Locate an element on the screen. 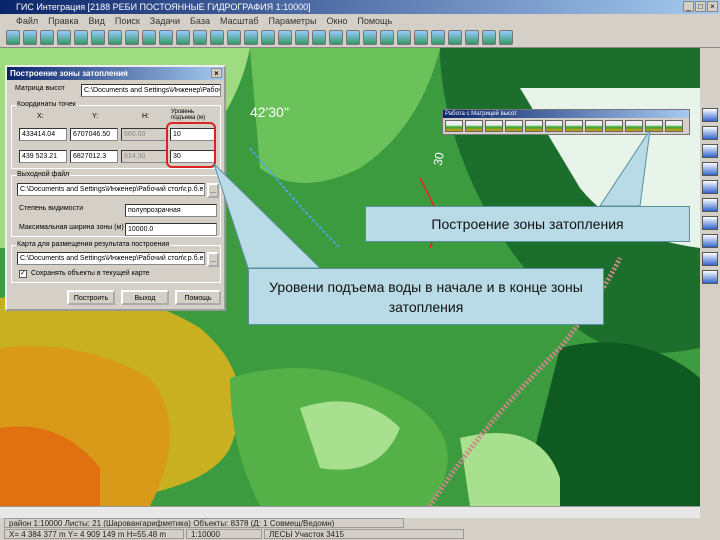 Image resolution: width=720 pixels, height=540 pixels. callout-pointer-tool is located at coordinates (625, 168).